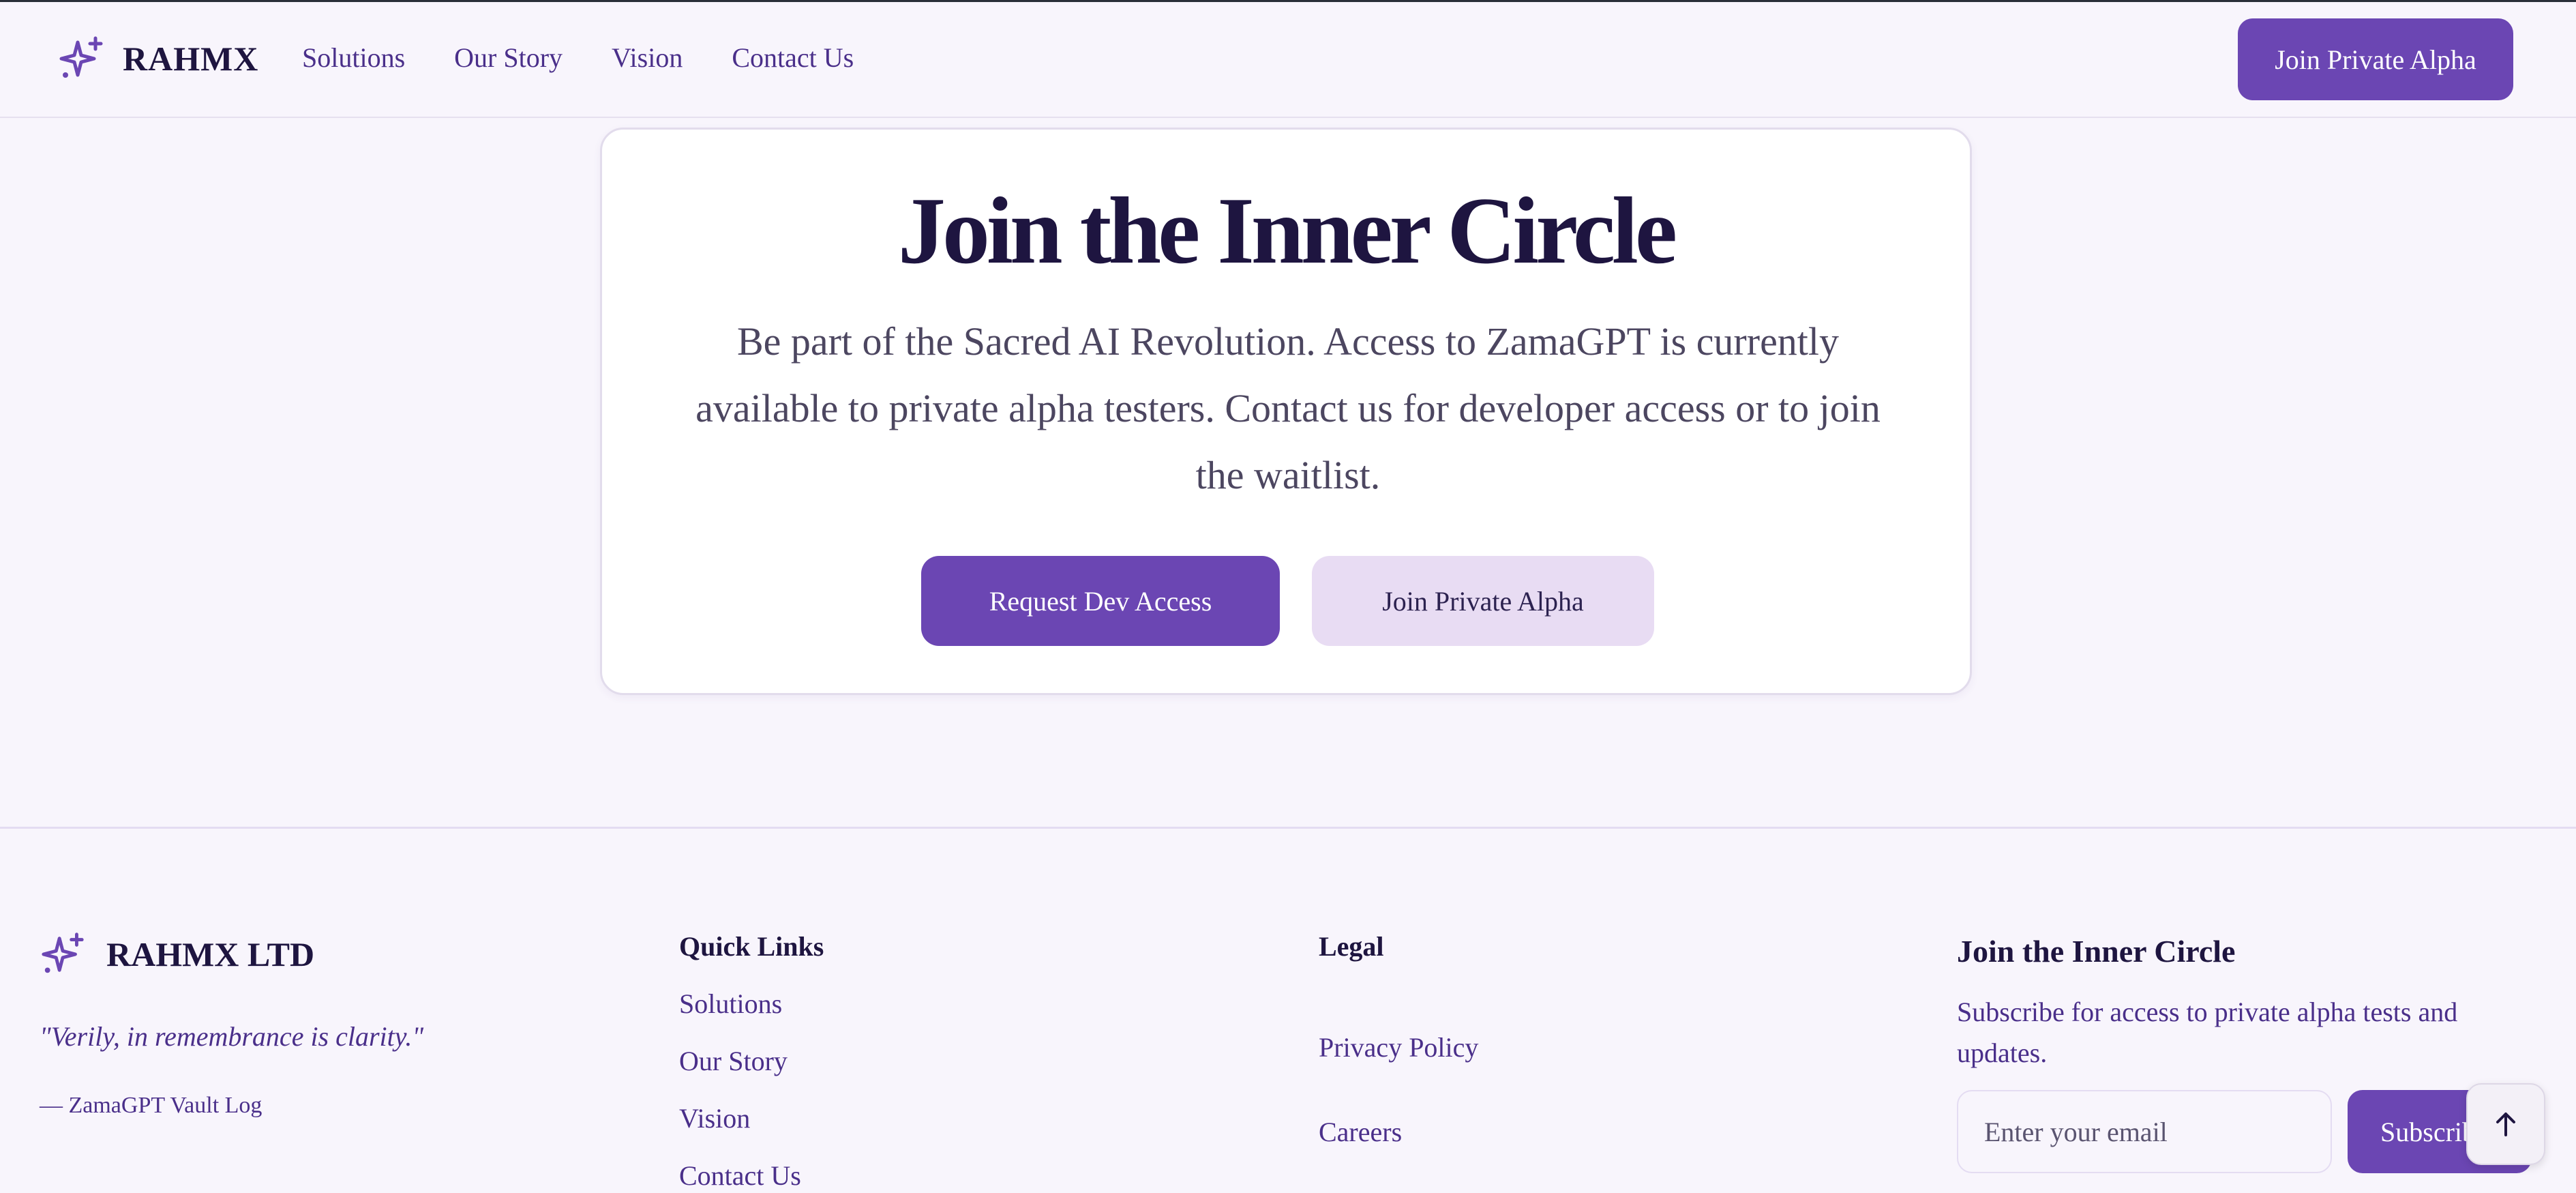 The width and height of the screenshot is (2576, 1193). What do you see at coordinates (191, 59) in the screenshot?
I see `brand-name: RAHMX` at bounding box center [191, 59].